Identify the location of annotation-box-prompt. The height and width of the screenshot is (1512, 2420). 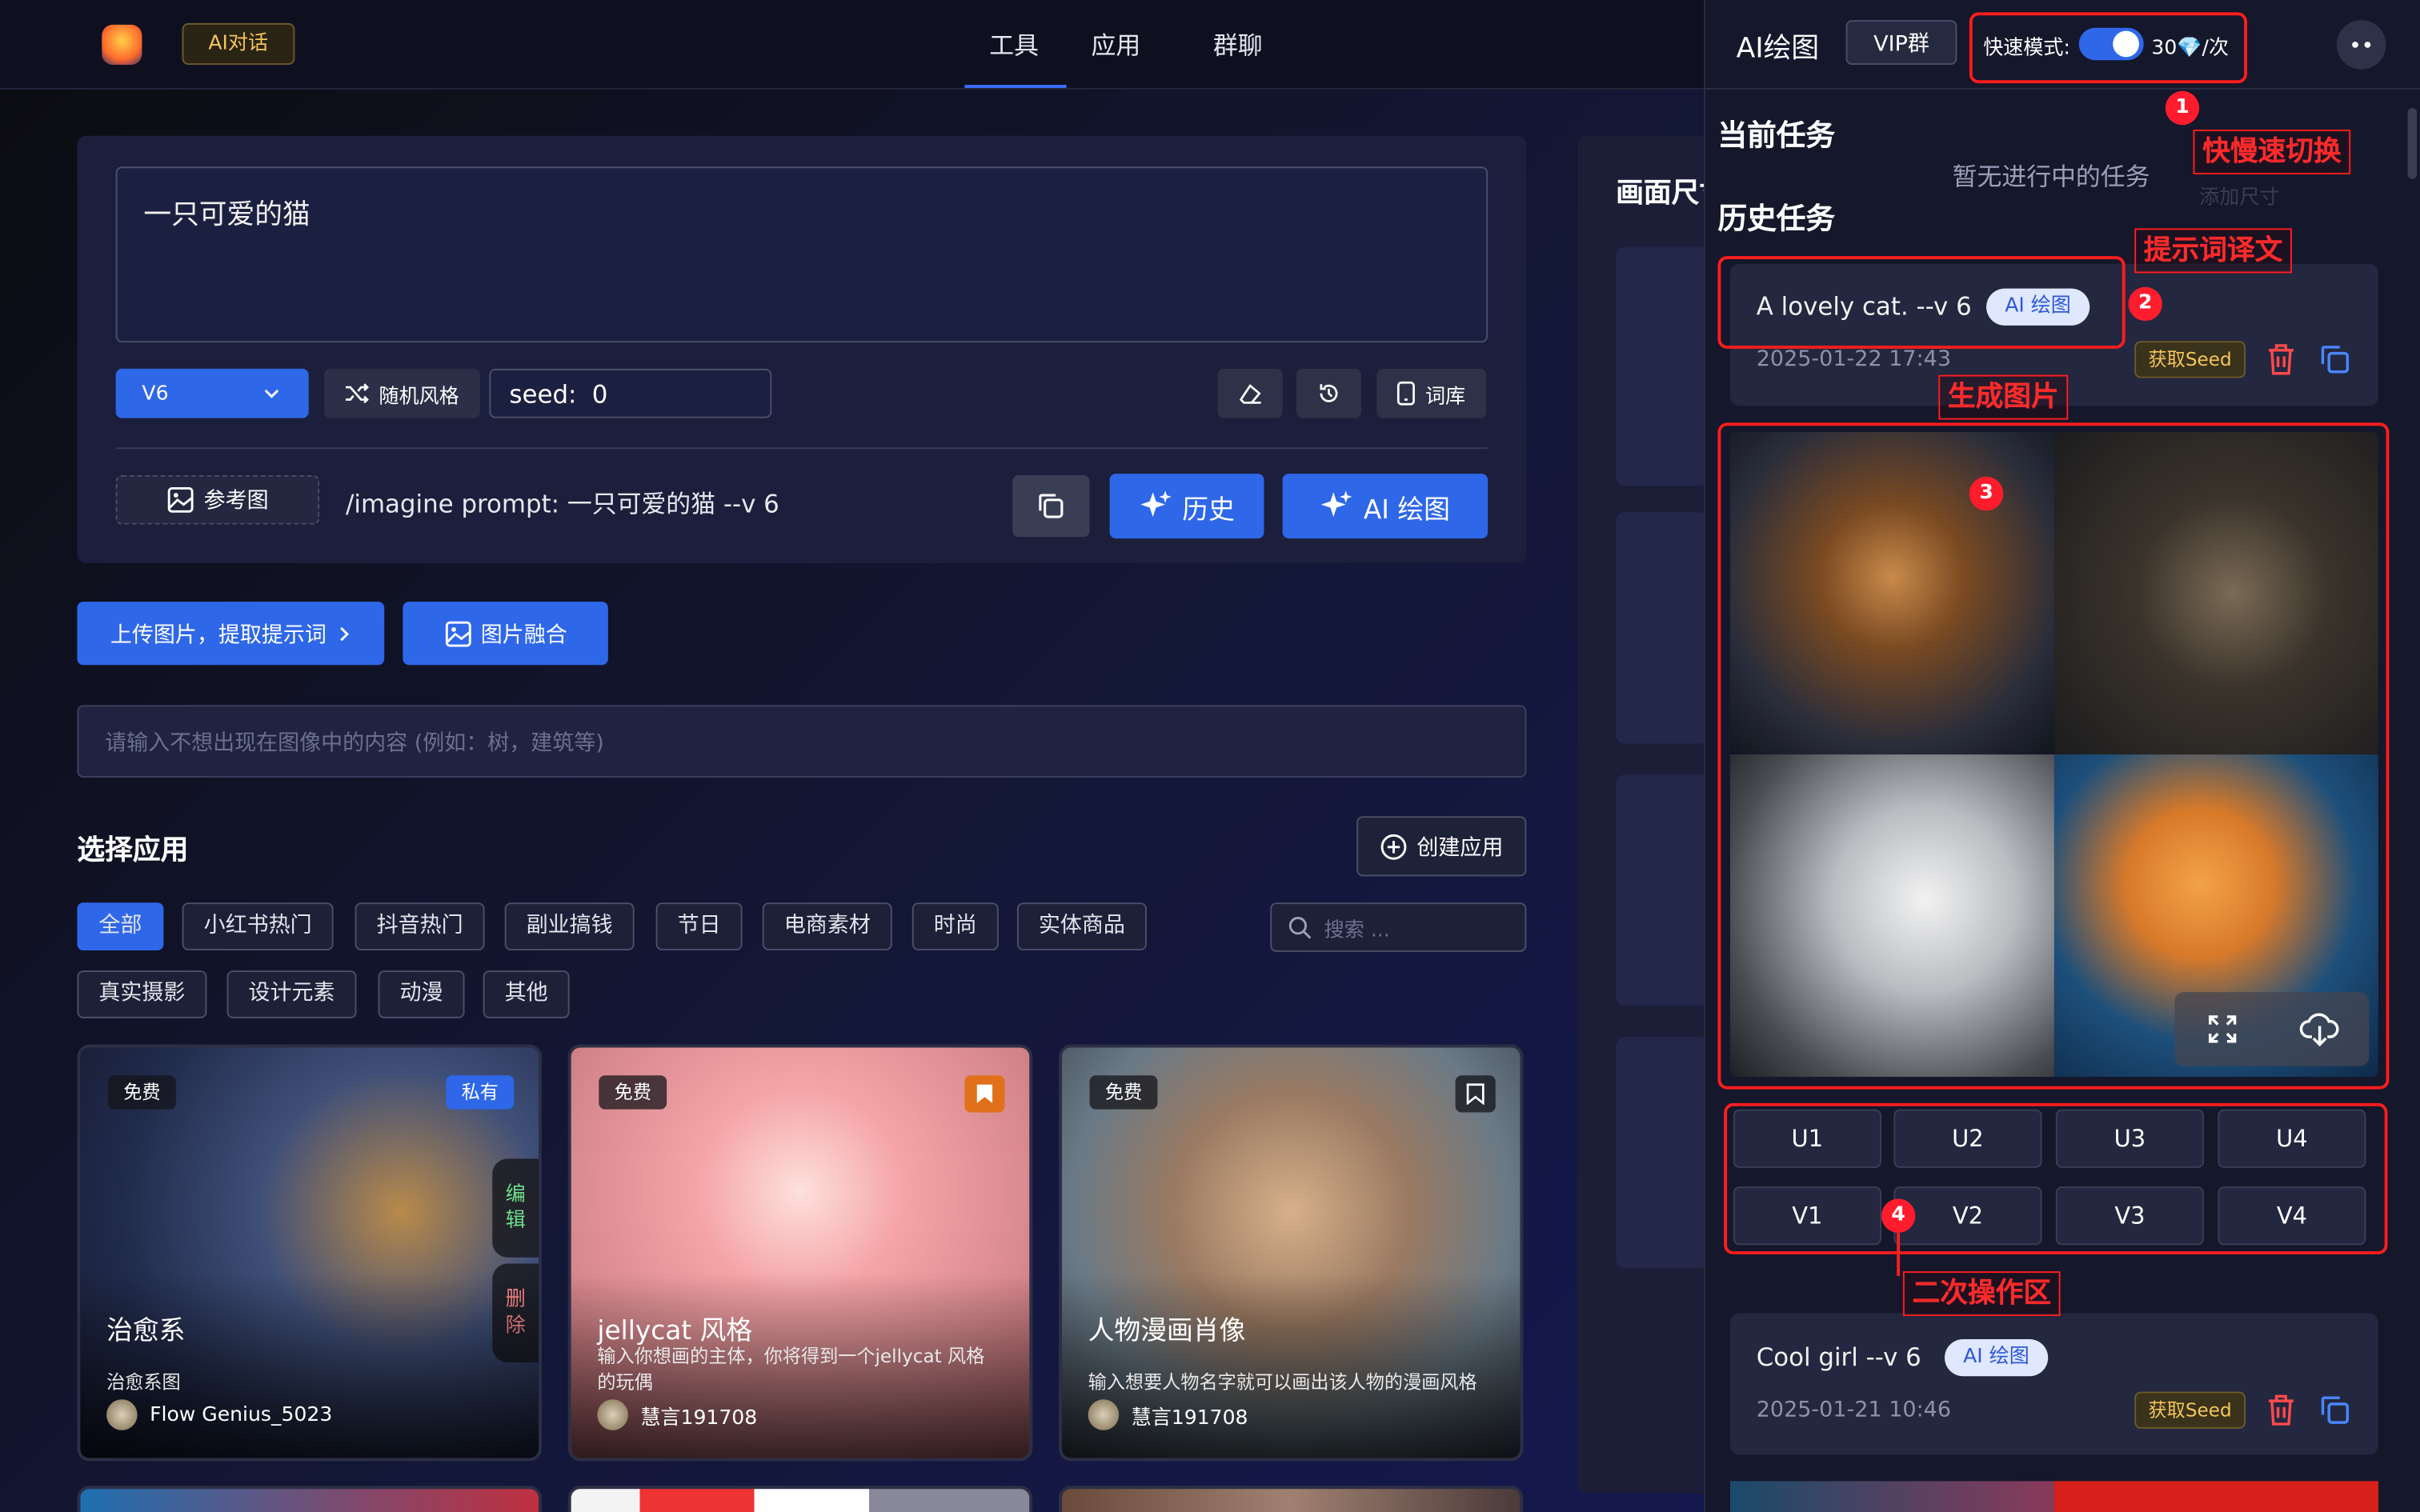
(1921, 302).